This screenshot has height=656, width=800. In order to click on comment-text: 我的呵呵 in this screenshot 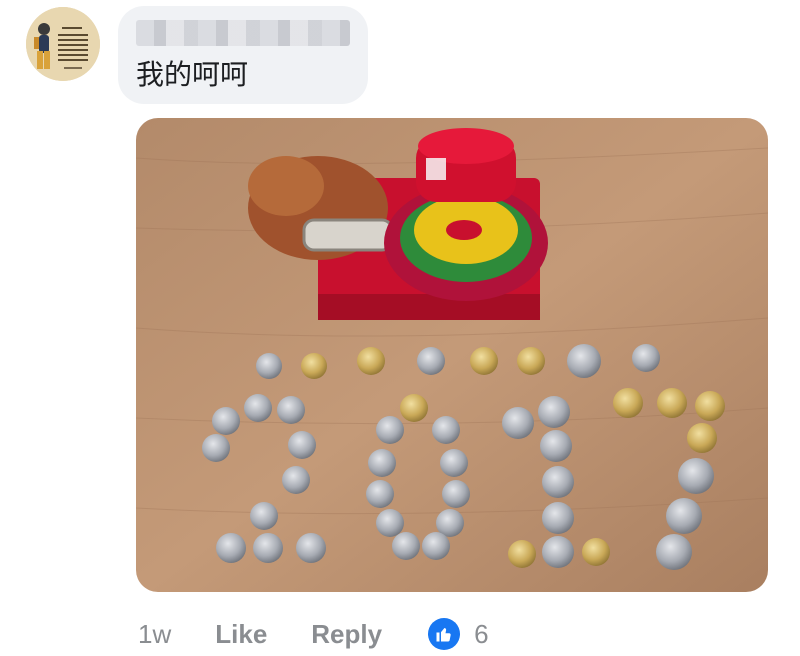, I will do `click(192, 74)`.